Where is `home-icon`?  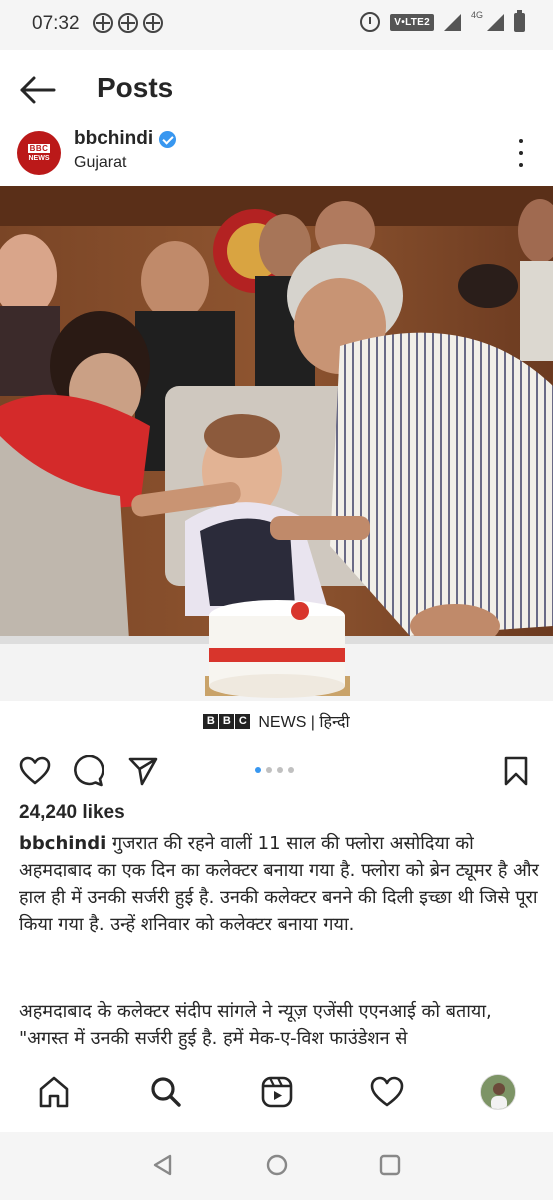 home-icon is located at coordinates (54, 1092).